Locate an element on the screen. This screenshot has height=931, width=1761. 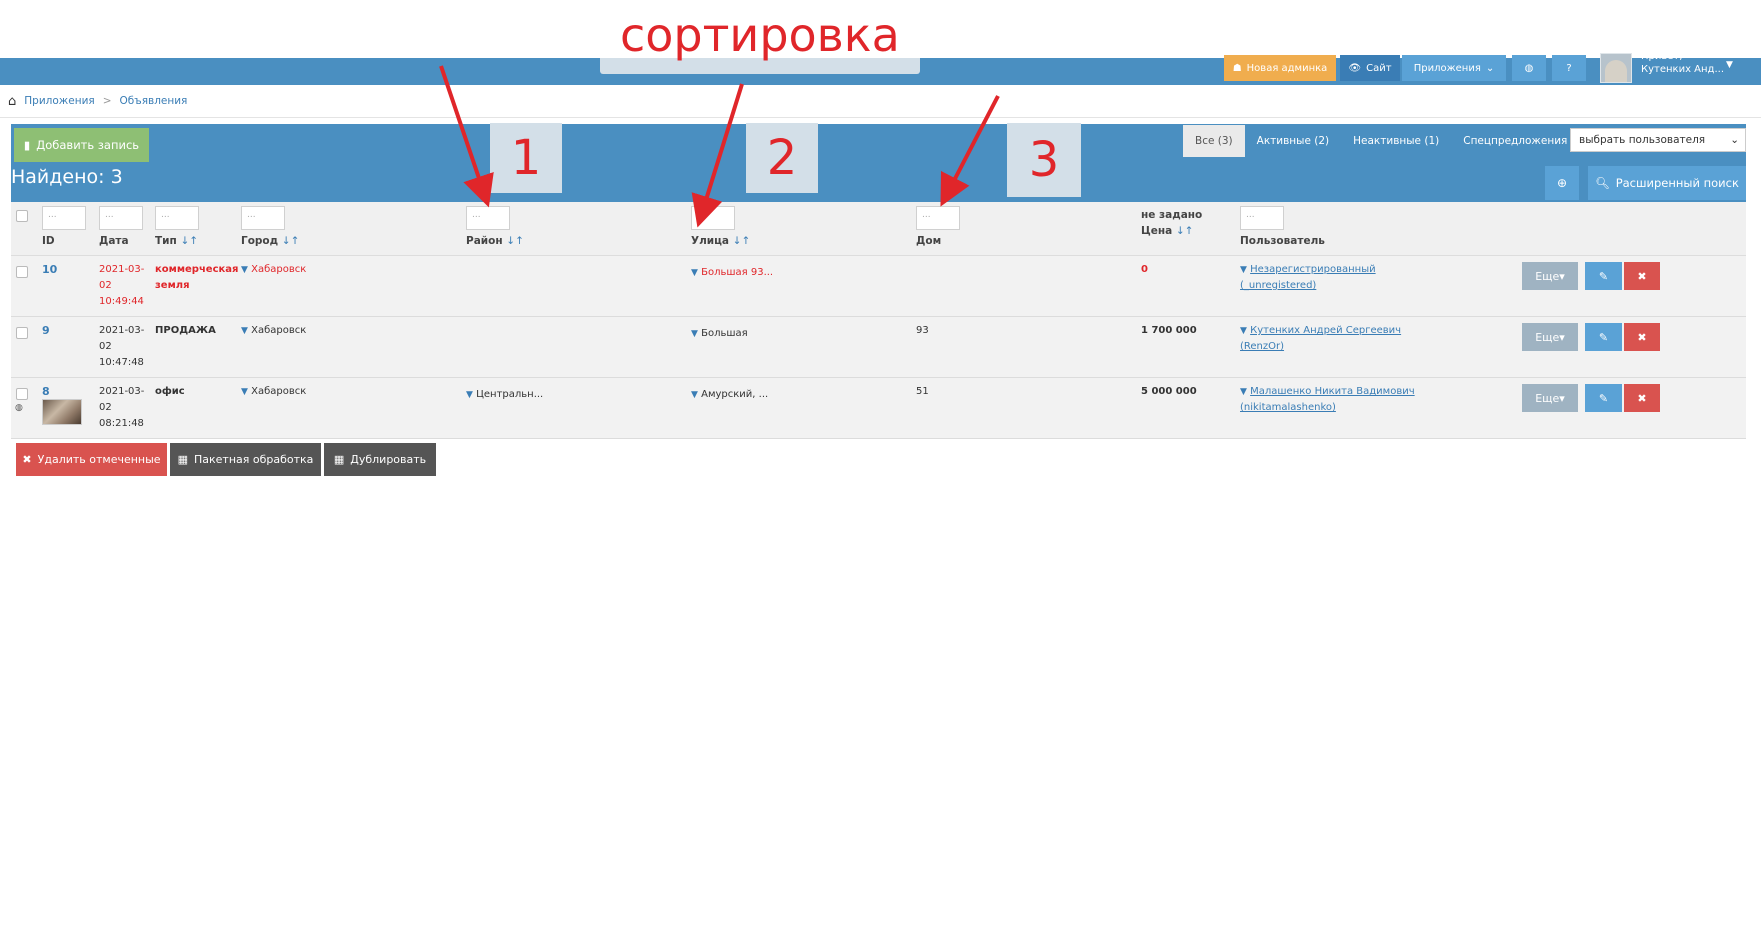
found-count: Найдено: 3 is located at coordinates (67, 177).